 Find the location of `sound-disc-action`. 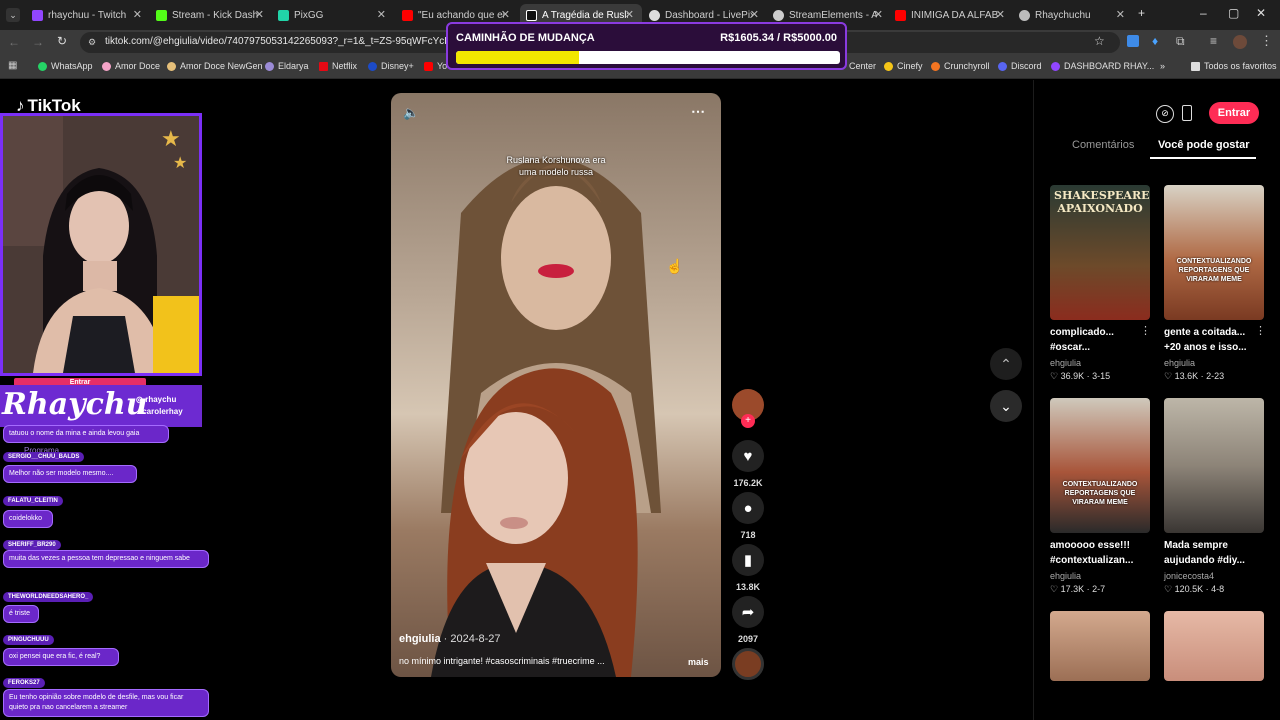

sound-disc-action is located at coordinates (748, 664).